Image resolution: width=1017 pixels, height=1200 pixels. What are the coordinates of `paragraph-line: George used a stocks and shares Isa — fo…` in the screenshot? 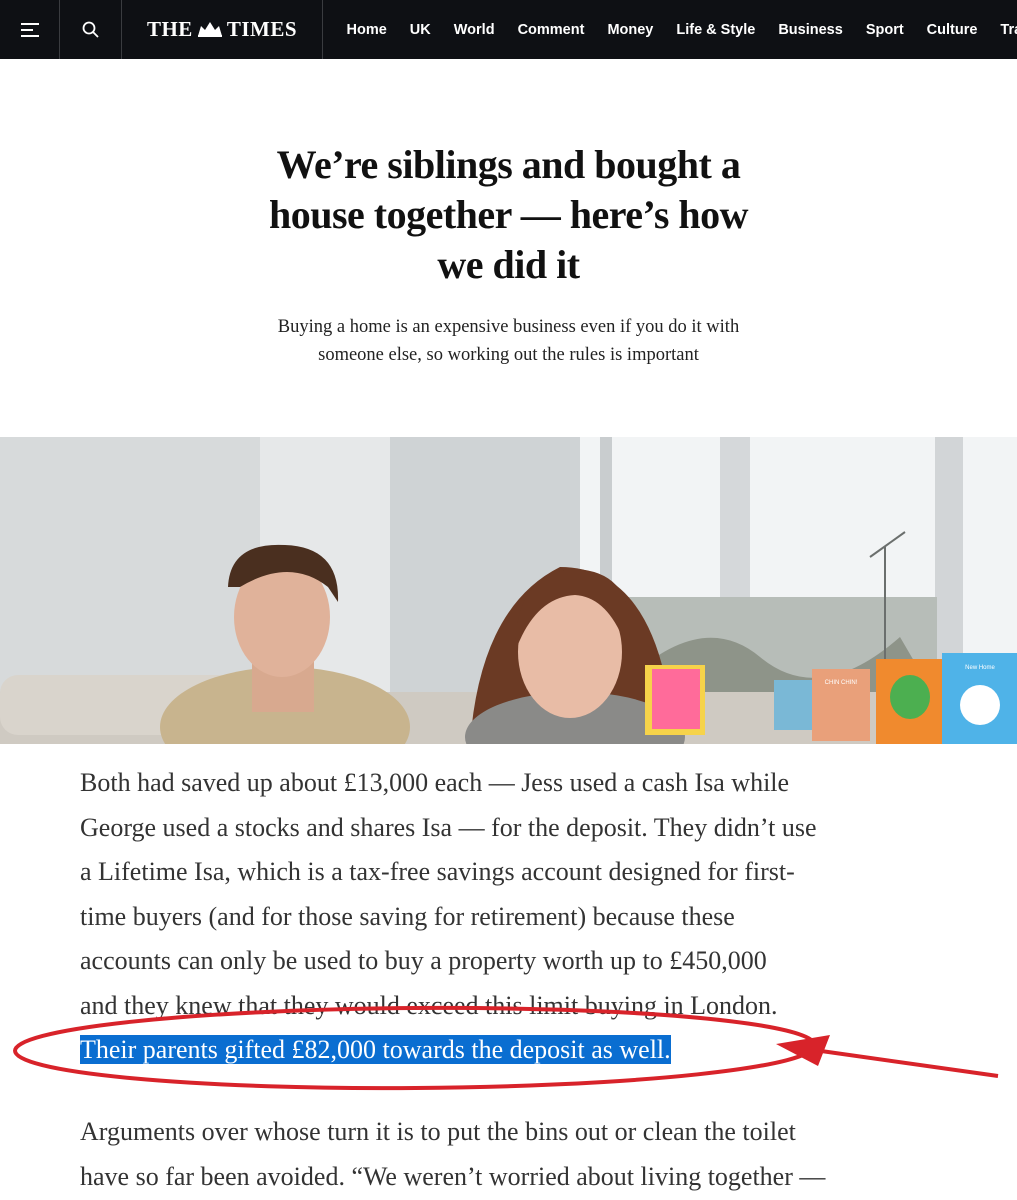 It's located at (448, 827).